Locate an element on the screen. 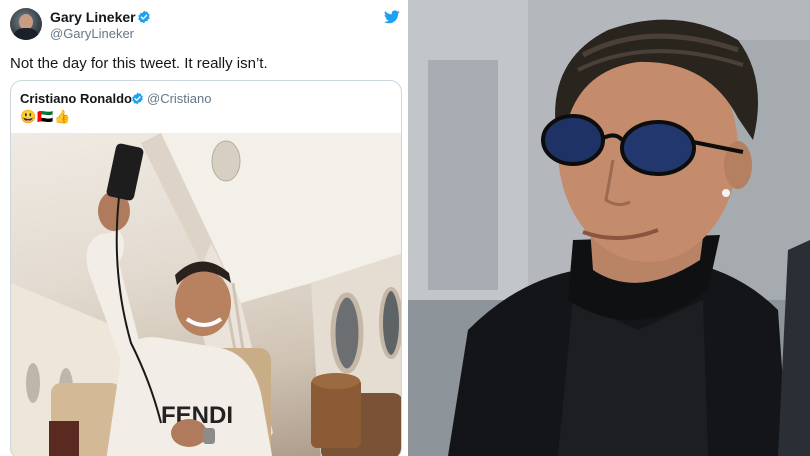 This screenshot has height=456, width=810. author-display-name: Gary Lineker is located at coordinates (93, 17).